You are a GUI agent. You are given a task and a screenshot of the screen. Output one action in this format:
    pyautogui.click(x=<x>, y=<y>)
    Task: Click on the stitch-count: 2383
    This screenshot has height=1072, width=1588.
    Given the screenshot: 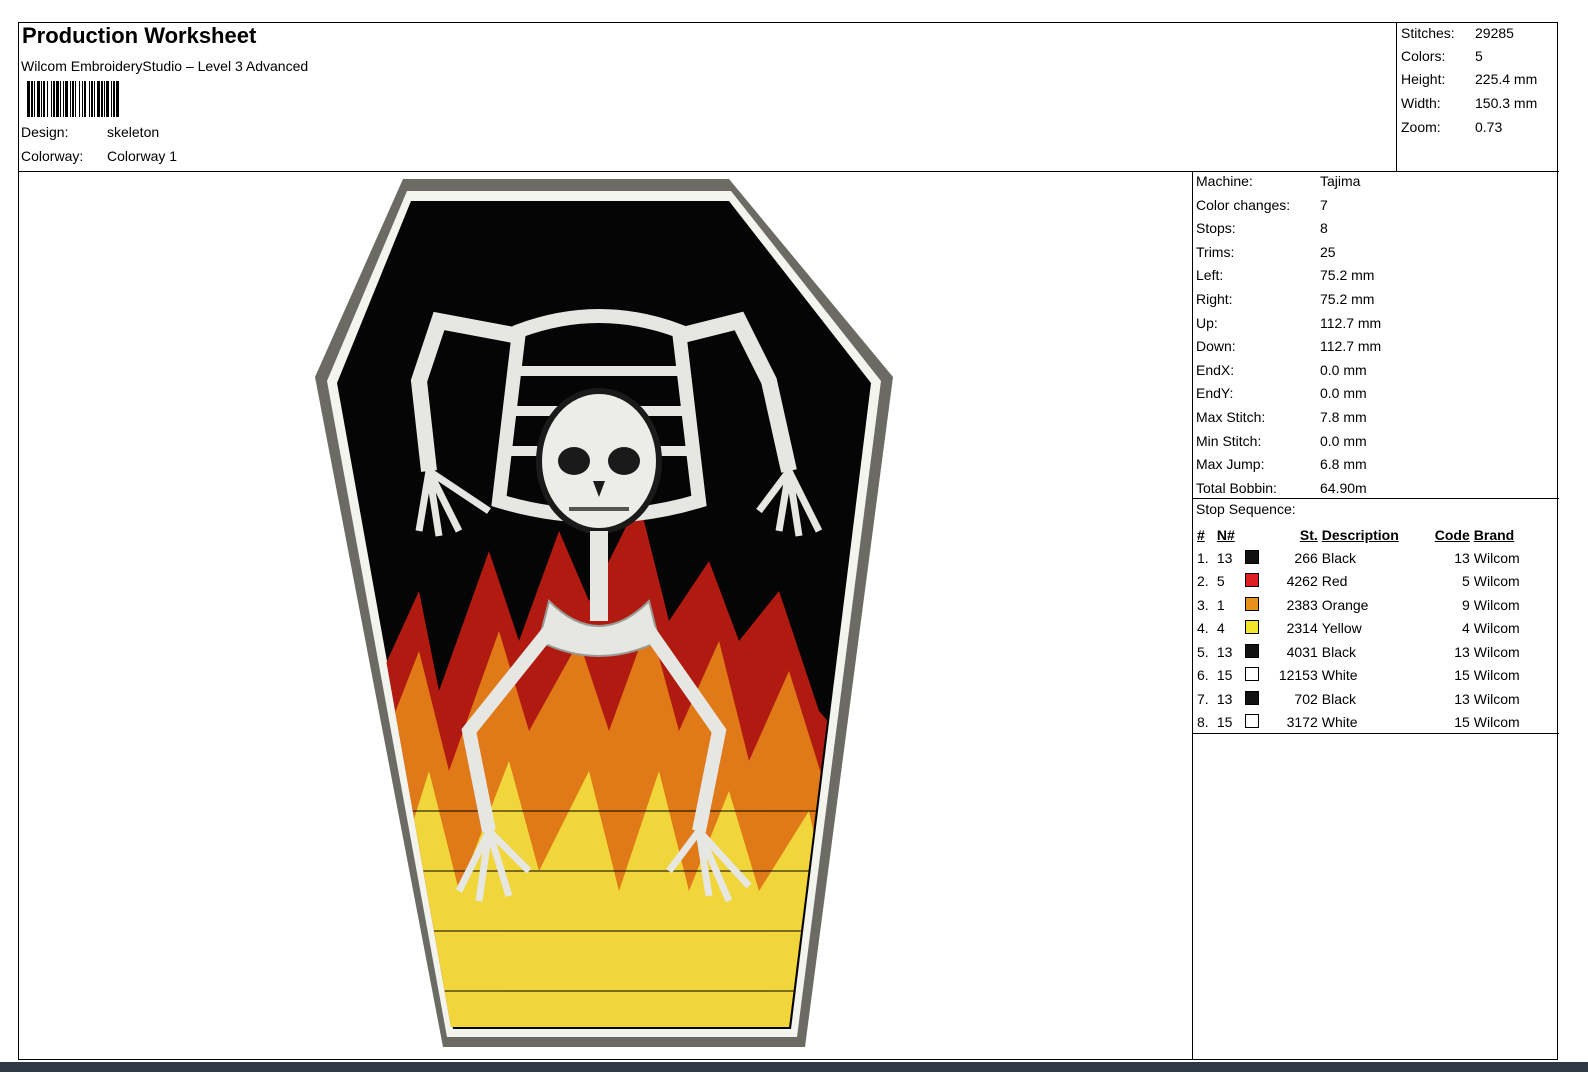 What is the action you would take?
    pyautogui.click(x=1302, y=604)
    